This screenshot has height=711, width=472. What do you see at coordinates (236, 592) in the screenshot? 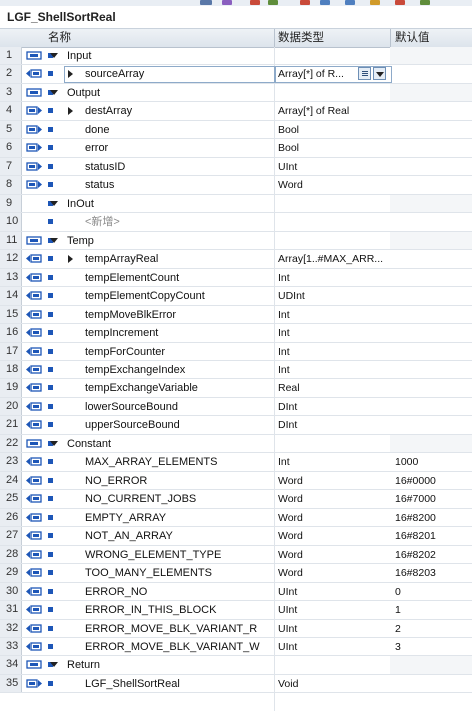
I see `variable-row: 30 ERROR_NO UInt 0` at bounding box center [236, 592].